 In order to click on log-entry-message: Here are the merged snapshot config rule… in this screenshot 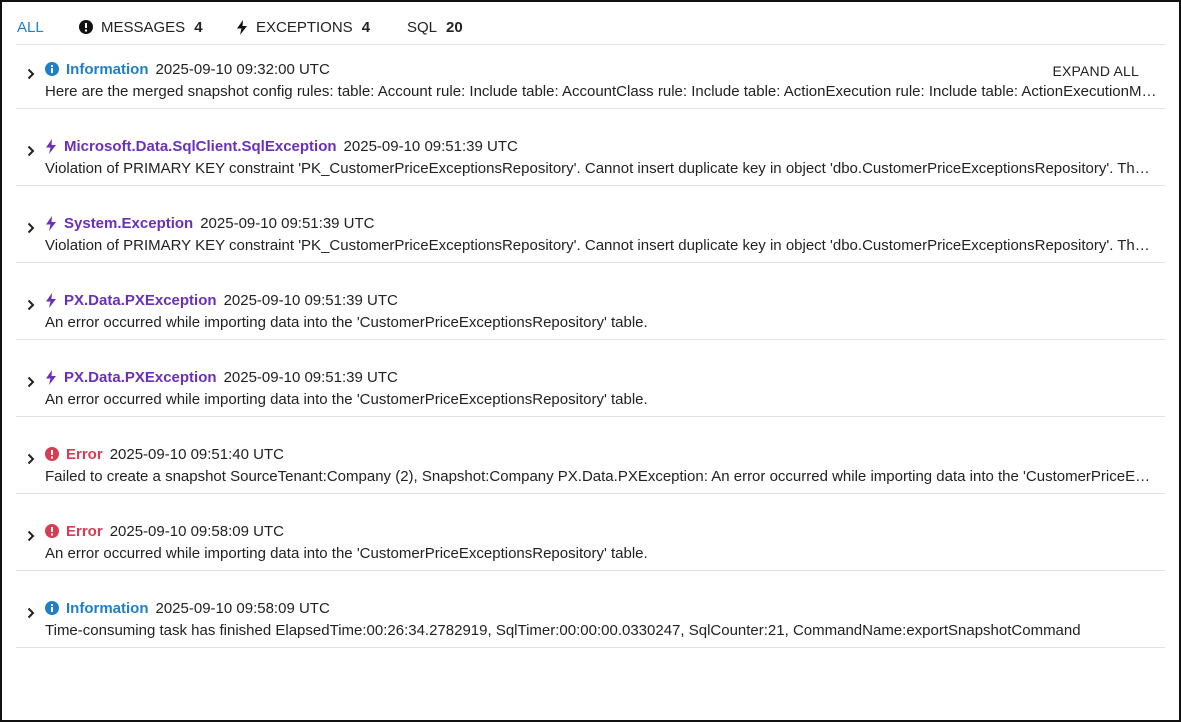, I will do `click(601, 91)`.